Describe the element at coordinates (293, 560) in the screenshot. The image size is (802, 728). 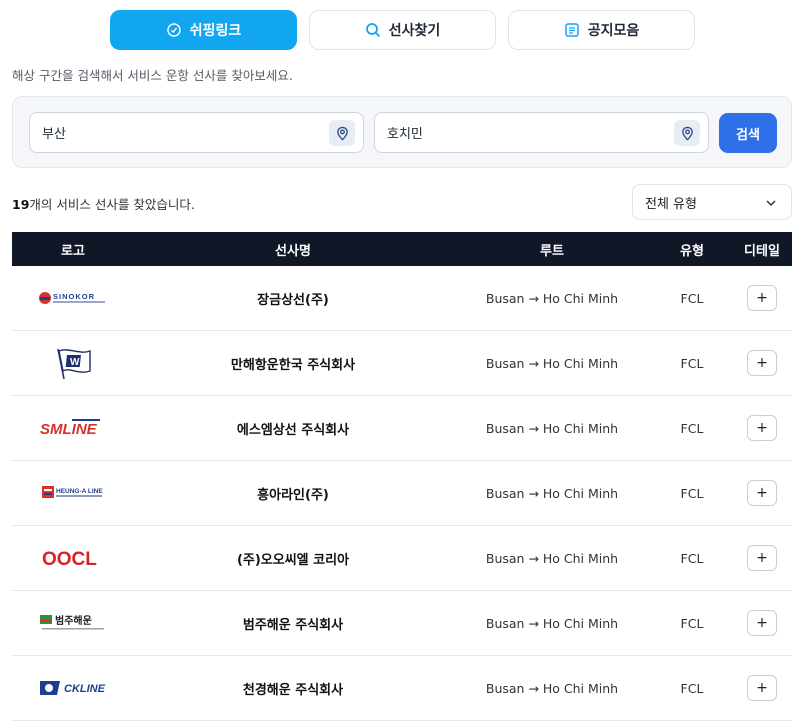
I see `carrier-name: (주)오오씨엘 코리아` at that location.